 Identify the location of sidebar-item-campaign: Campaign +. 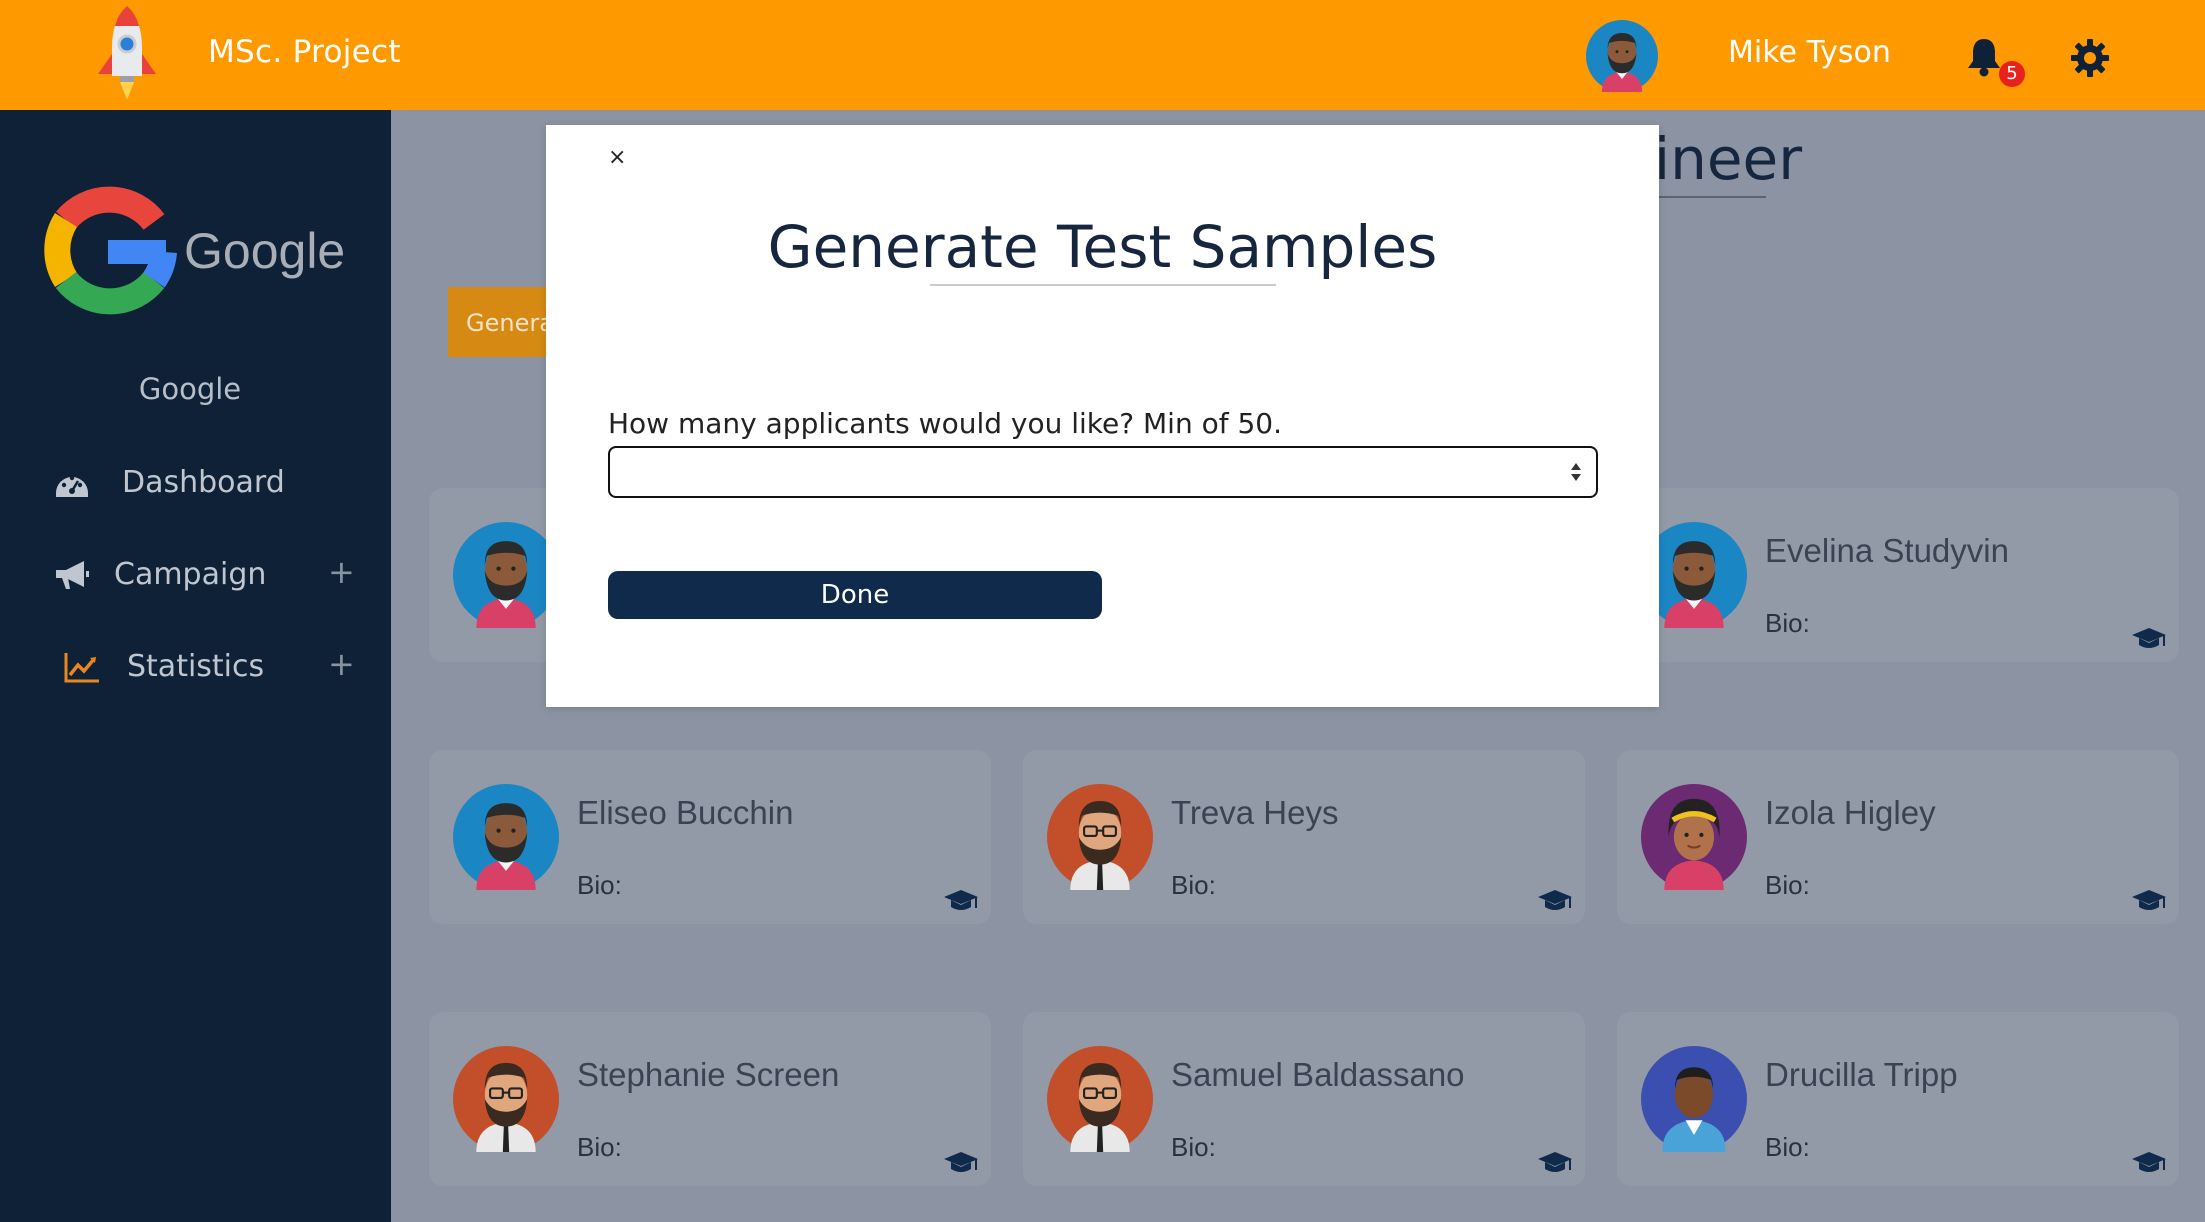
(195, 575).